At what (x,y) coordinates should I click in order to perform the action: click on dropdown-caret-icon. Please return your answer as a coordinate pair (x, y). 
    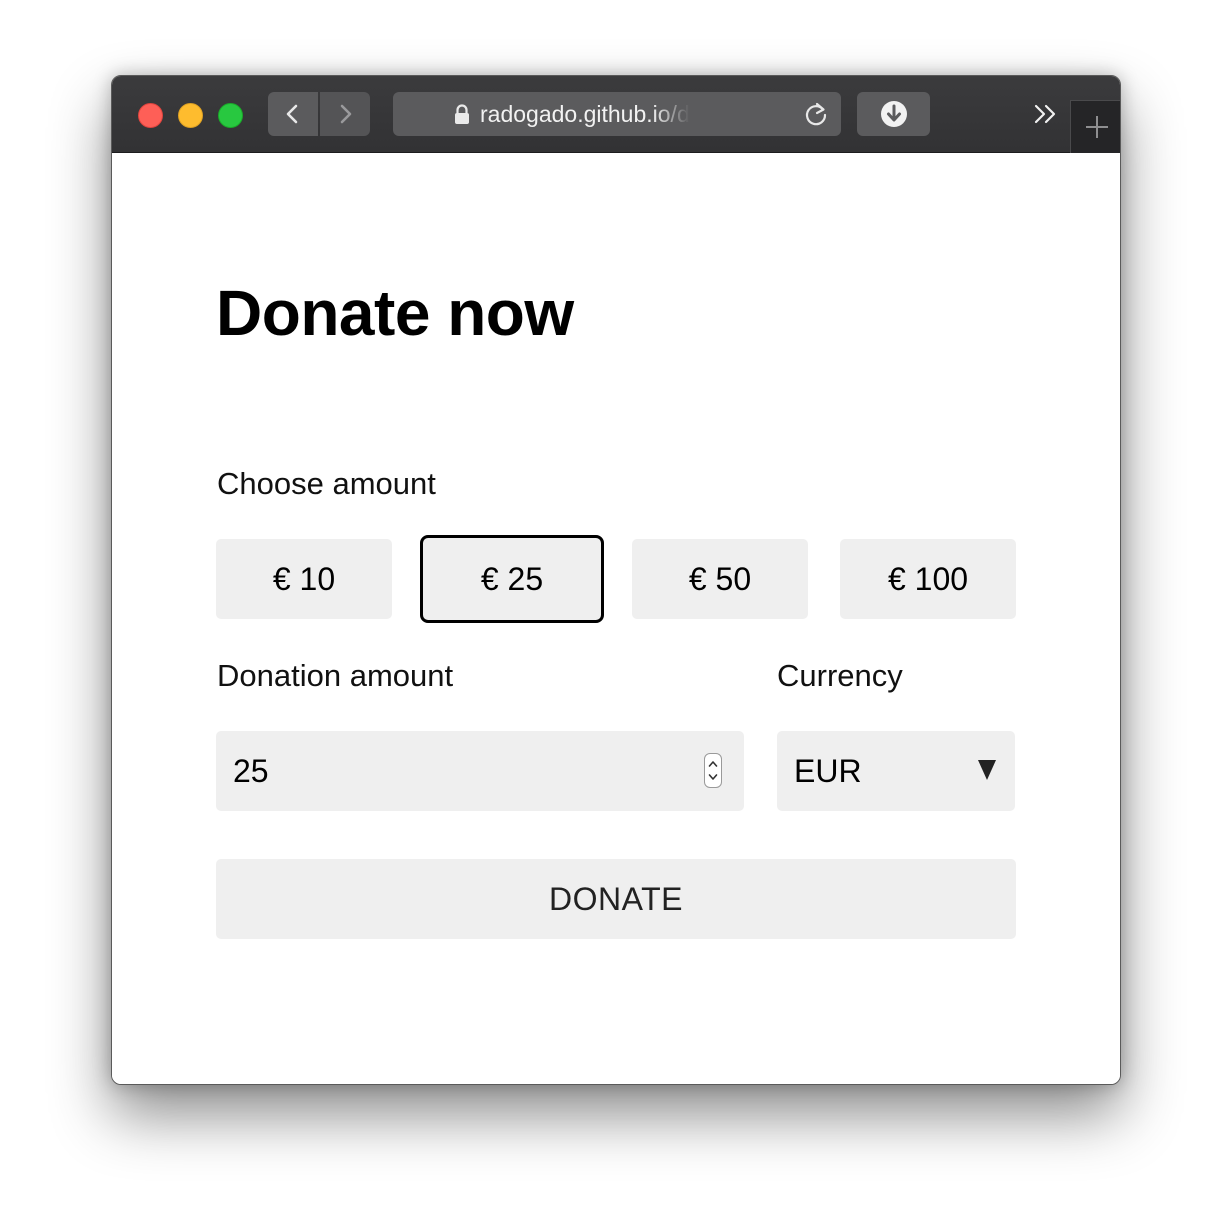
    Looking at the image, I should click on (987, 770).